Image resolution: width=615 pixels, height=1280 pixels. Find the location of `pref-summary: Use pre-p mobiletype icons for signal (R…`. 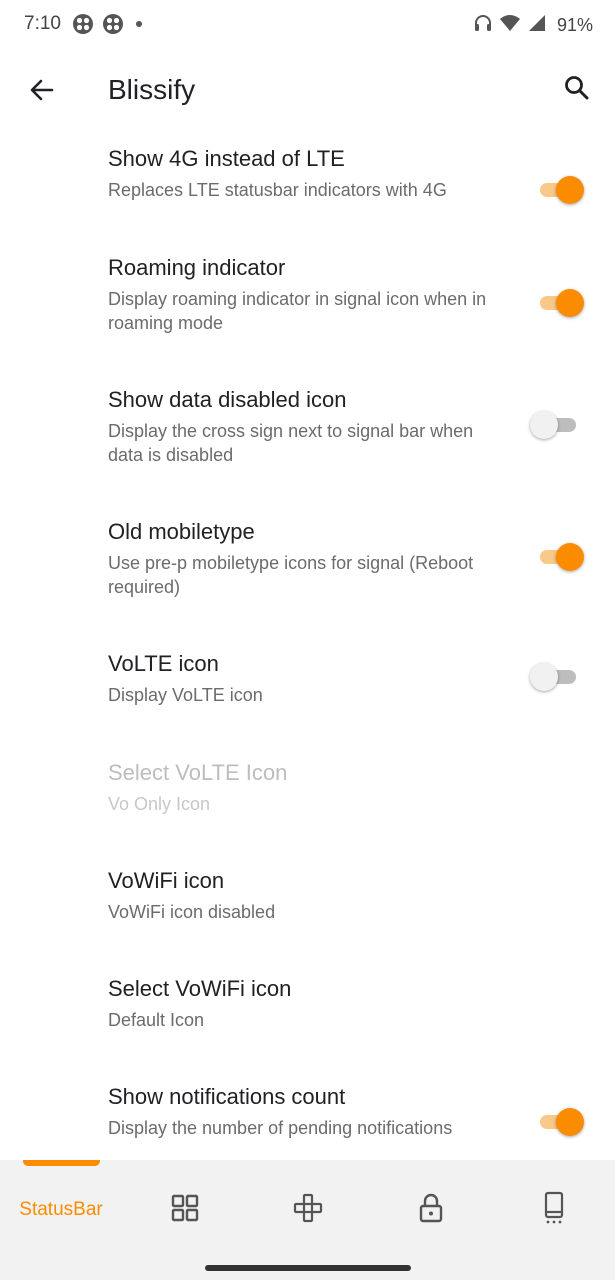

pref-summary: Use pre-p mobiletype icons for signal (R… is located at coordinates (291, 575).